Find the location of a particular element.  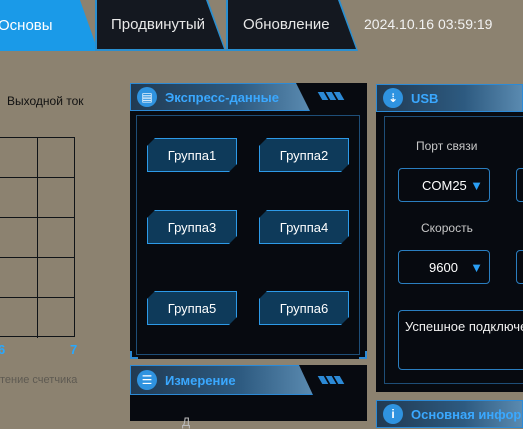

button-label: Группа3 is located at coordinates (192, 227).